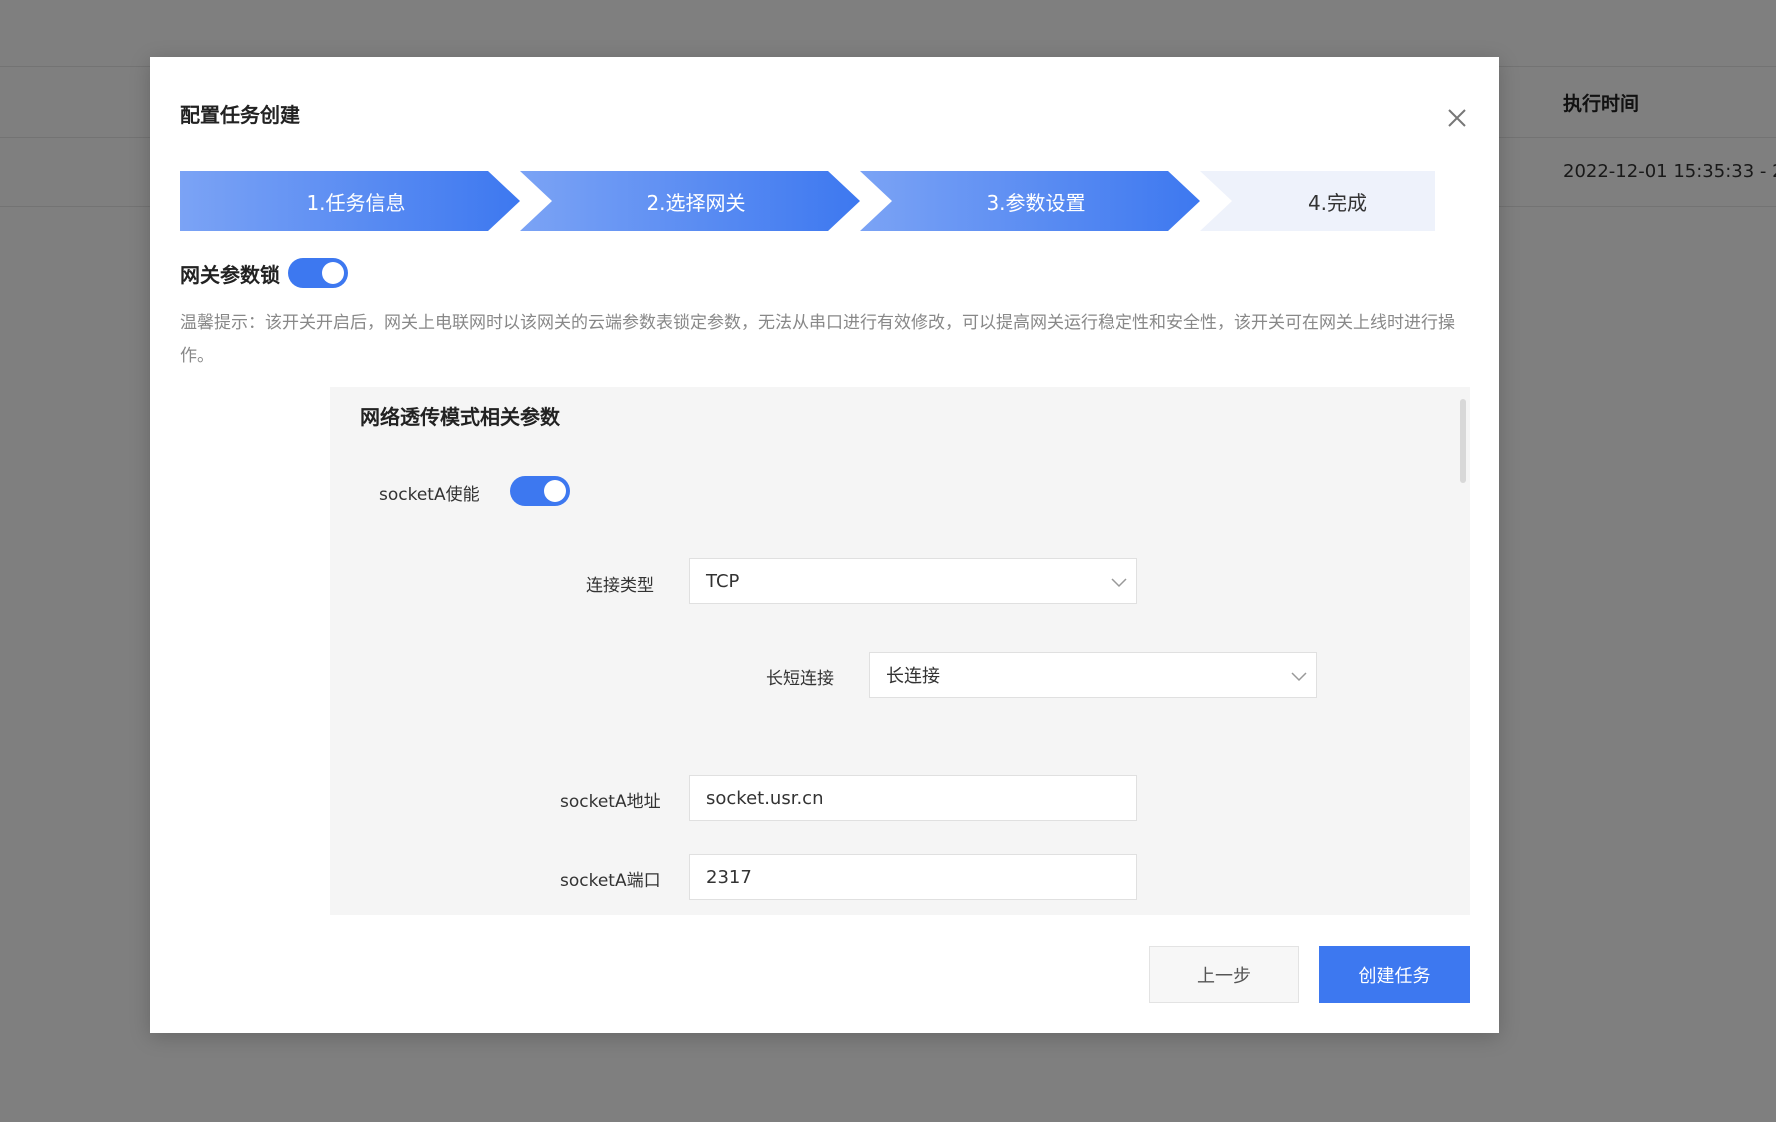 This screenshot has height=1122, width=1776. I want to click on port-value: 2317, so click(729, 877).